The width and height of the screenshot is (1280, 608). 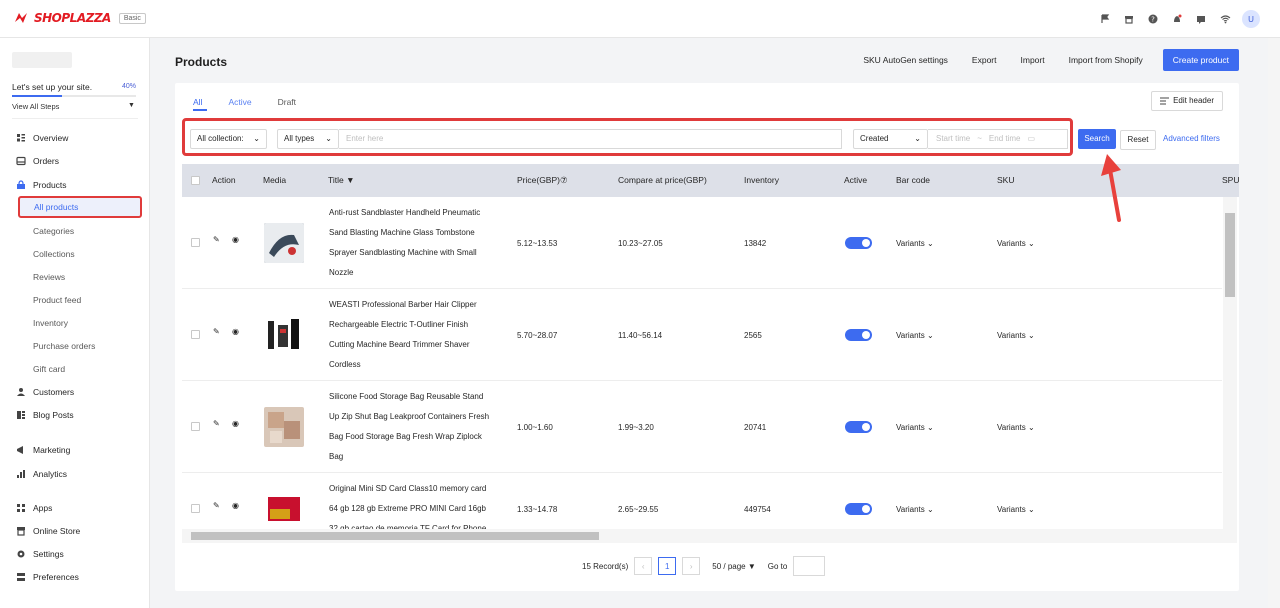 What do you see at coordinates (49, 277) in the screenshot?
I see `sidebar-subitem-reviews: Reviews` at bounding box center [49, 277].